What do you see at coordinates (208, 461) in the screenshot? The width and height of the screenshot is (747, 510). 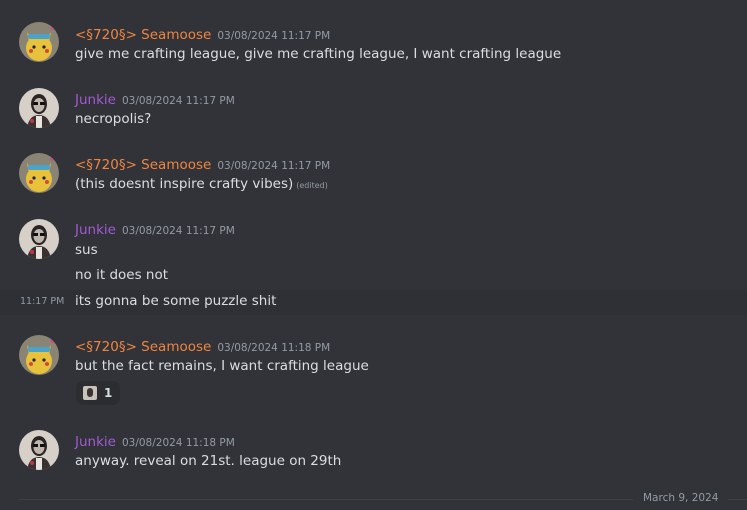 I see `message-text: anyway. reveal on 21st. league on 29th` at bounding box center [208, 461].